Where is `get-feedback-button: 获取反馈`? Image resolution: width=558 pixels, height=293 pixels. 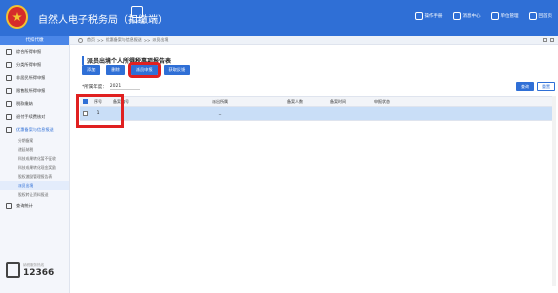 get-feedback-button: 获取反馈 is located at coordinates (177, 70).